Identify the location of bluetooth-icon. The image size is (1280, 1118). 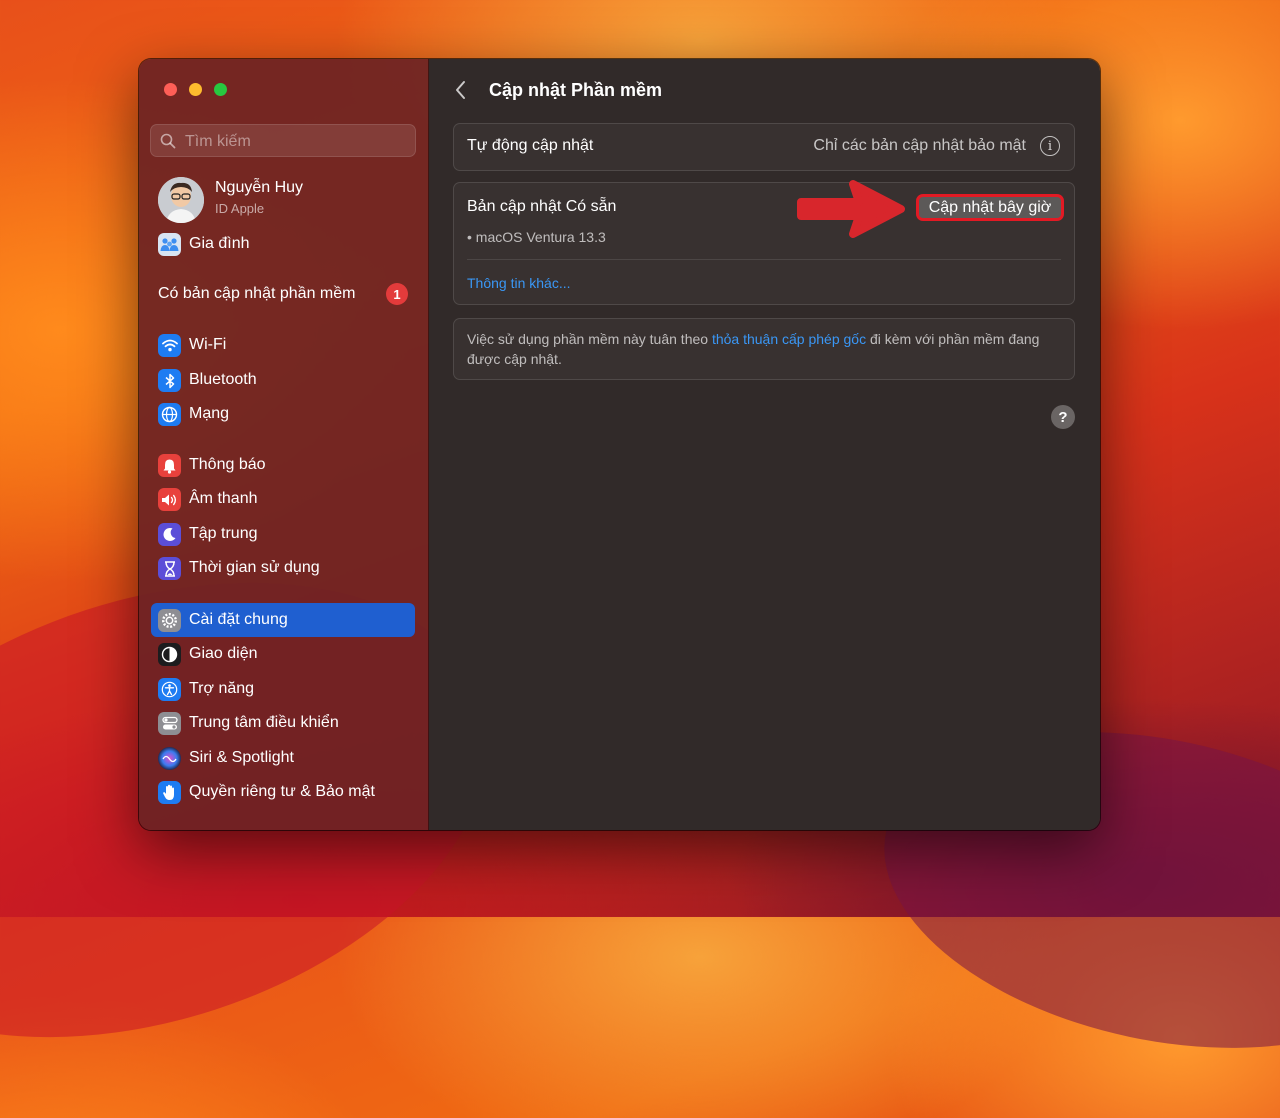
(169, 380).